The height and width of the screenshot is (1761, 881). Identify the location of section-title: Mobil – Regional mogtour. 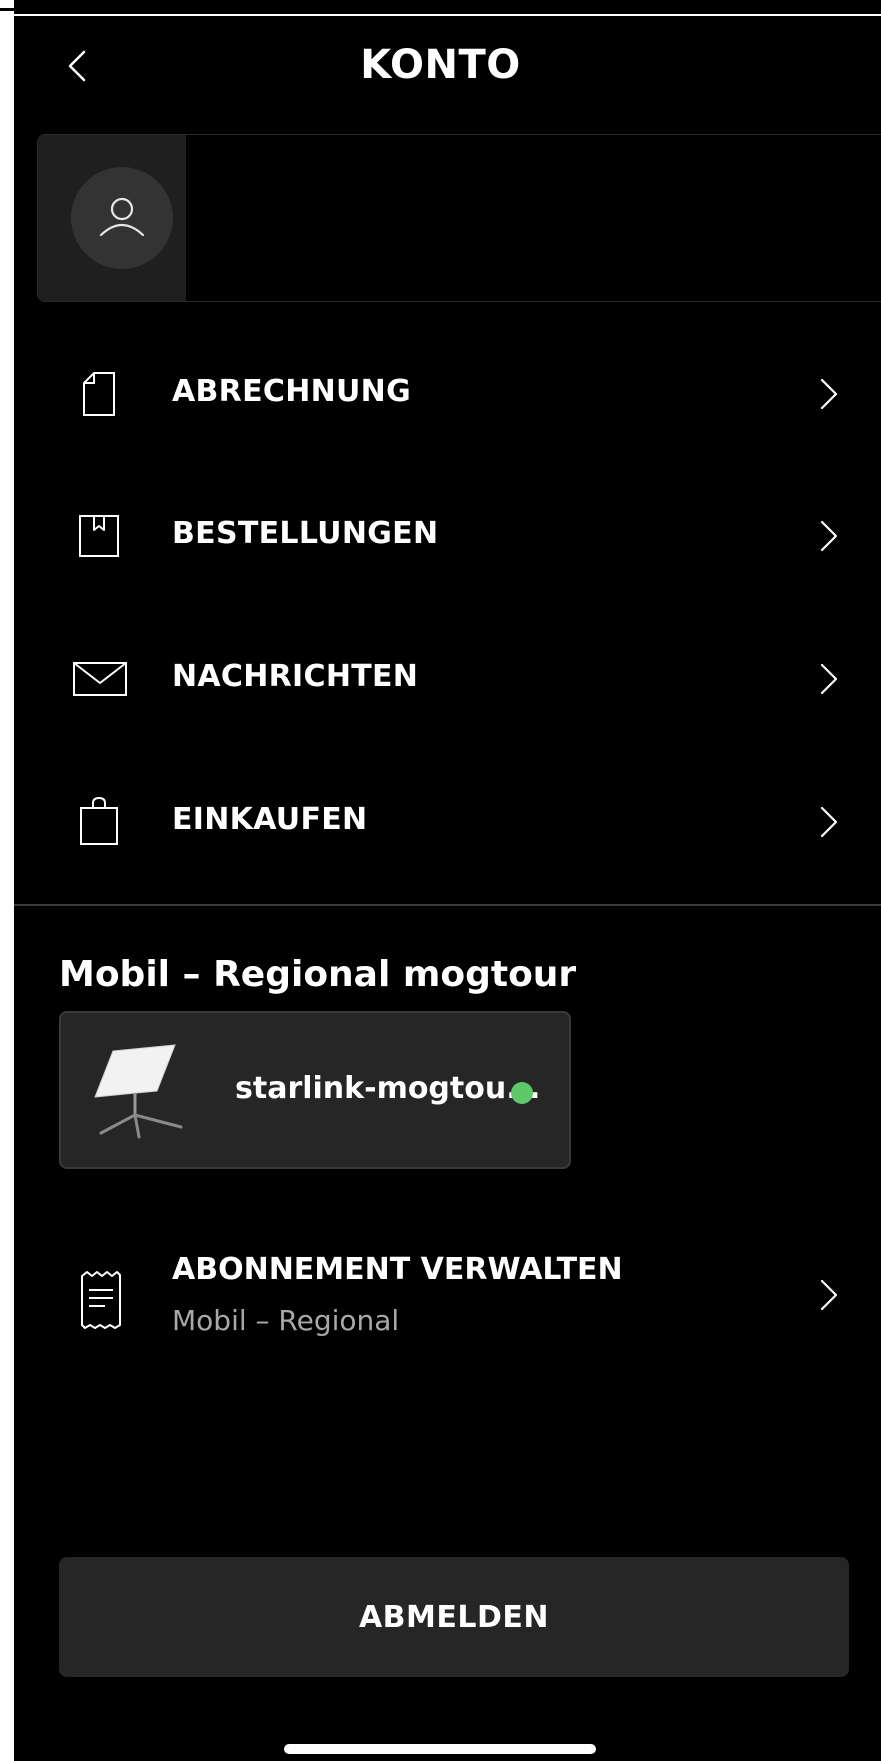
(318, 974).